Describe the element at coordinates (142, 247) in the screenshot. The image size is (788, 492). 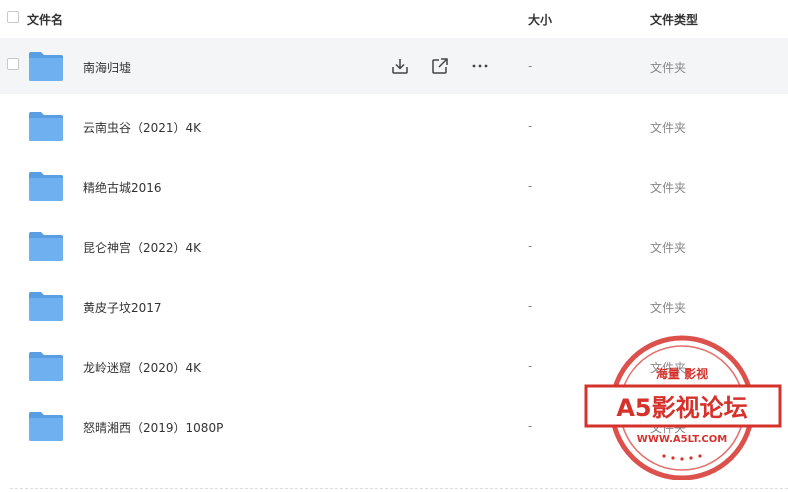
I see `file-name: 昆仑神宫（2022）4K` at that location.